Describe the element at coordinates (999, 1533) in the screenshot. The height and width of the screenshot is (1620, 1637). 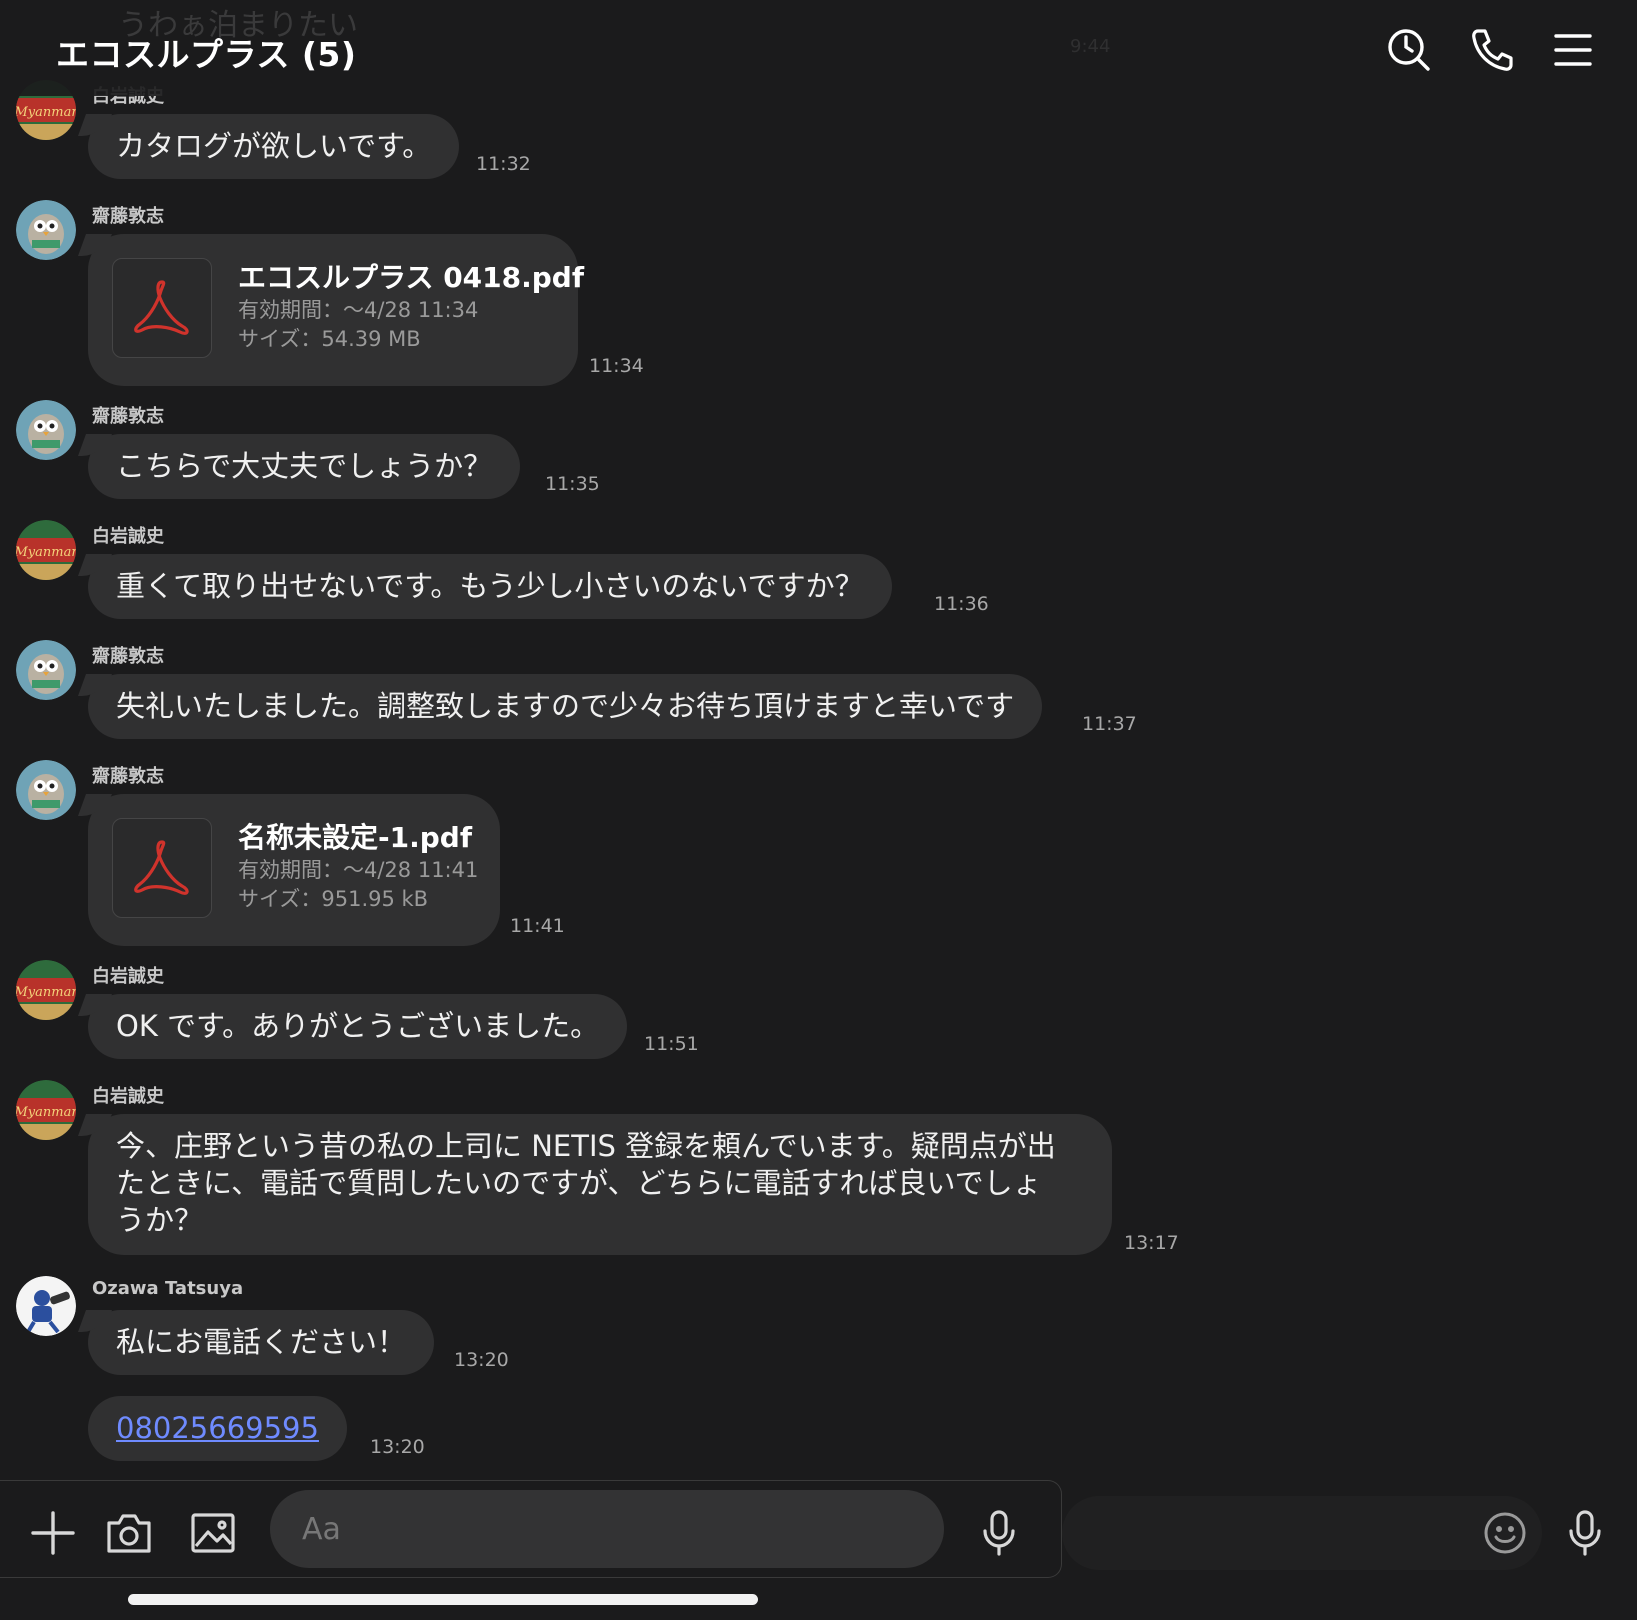
I see `microphone-icon` at that location.